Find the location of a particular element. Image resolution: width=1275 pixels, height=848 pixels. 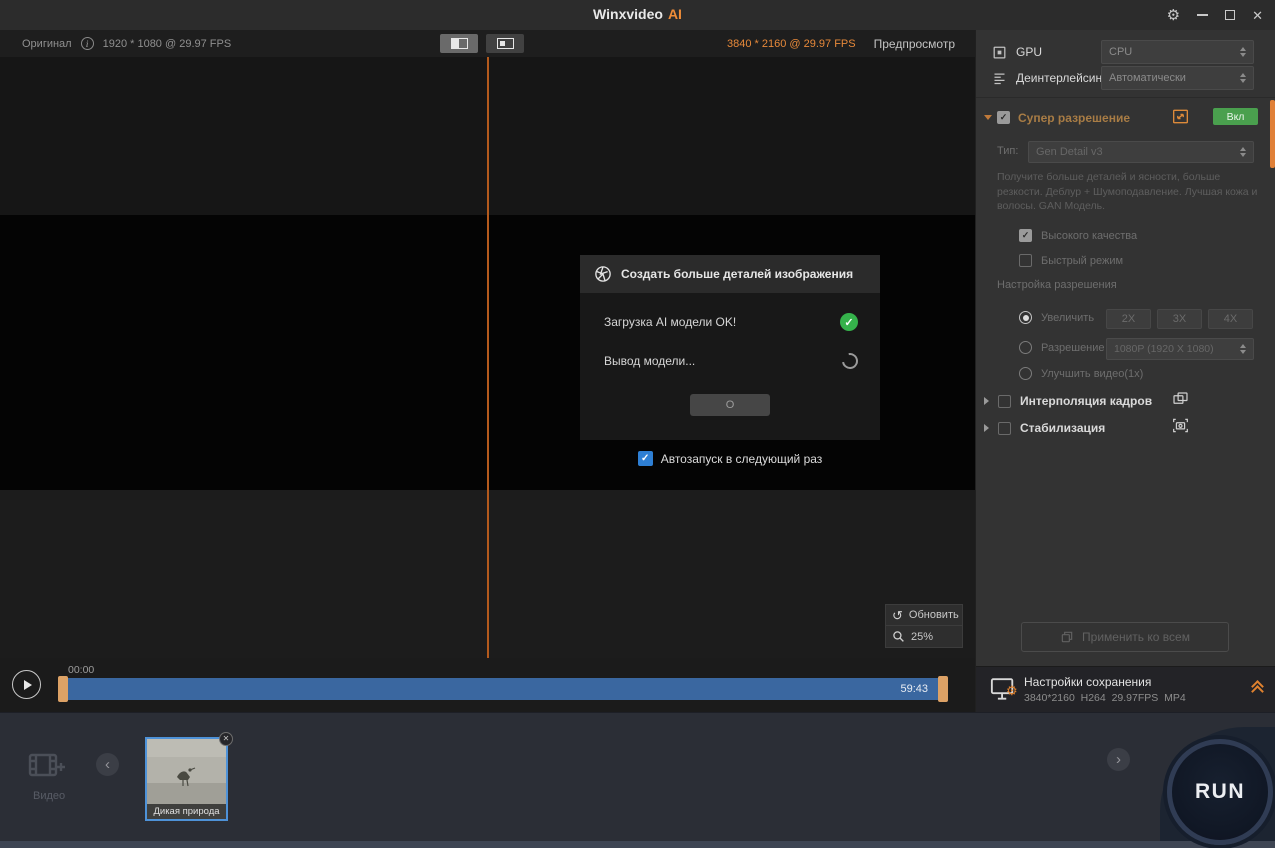

play-button is located at coordinates (26, 684).